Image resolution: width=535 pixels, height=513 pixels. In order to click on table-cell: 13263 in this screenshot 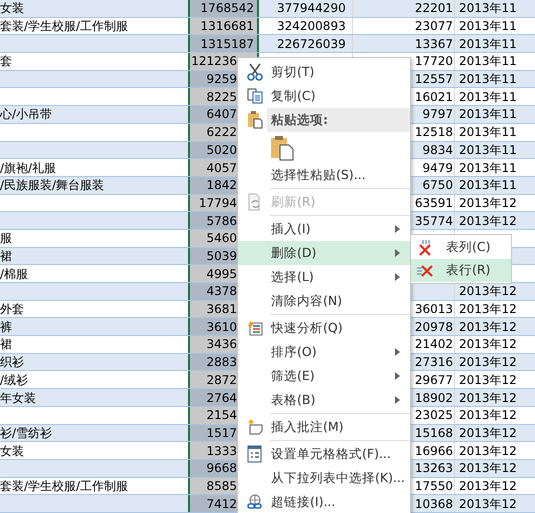, I will do `click(433, 468)`.